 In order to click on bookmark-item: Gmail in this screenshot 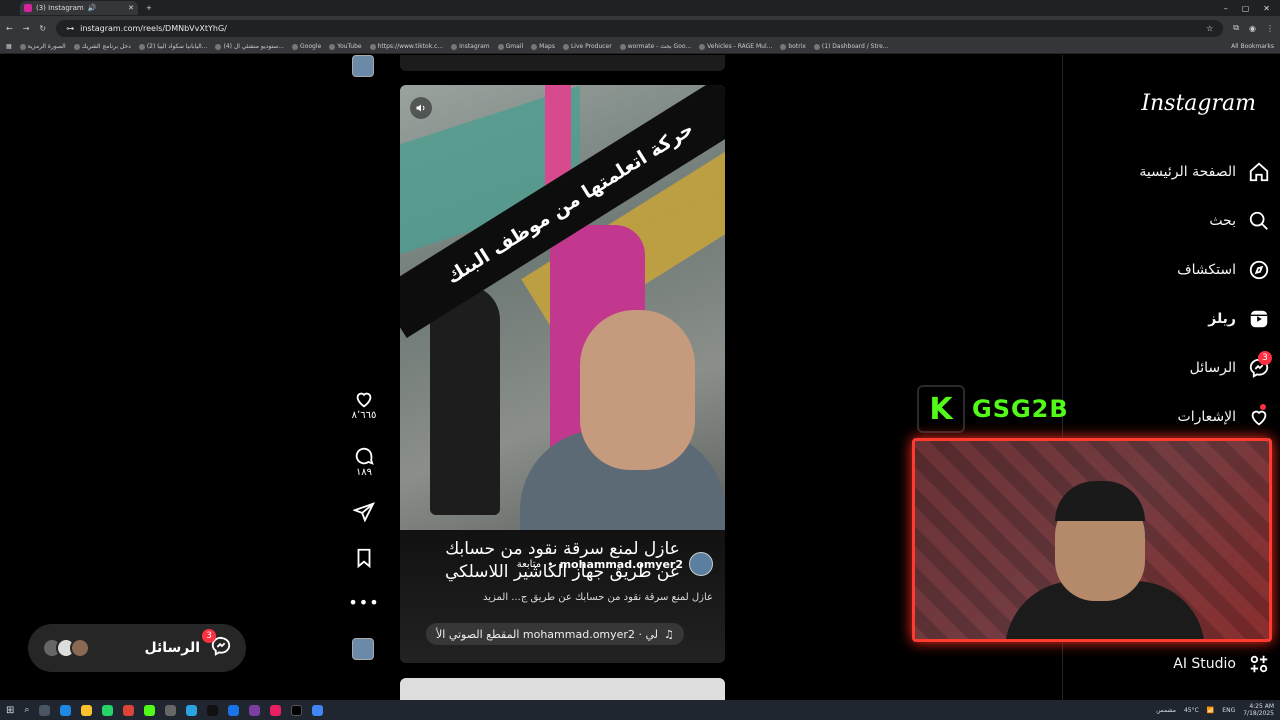, I will do `click(510, 46)`.